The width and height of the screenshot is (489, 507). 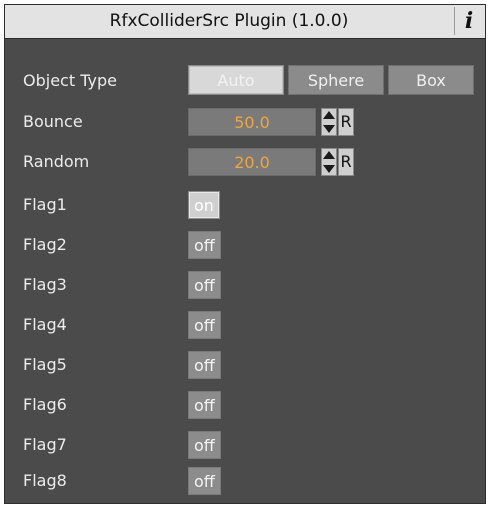 What do you see at coordinates (245, 405) in the screenshot?
I see `flag-row: Flag6 off` at bounding box center [245, 405].